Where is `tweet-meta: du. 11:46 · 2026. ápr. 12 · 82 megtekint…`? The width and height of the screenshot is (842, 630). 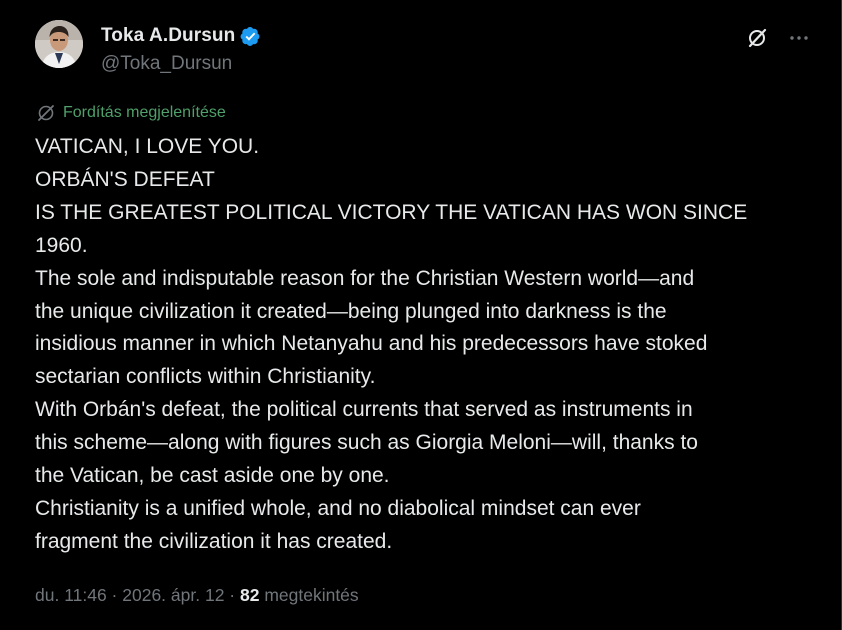
tweet-meta: du. 11:46 · 2026. ápr. 12 · 82 megtekint… is located at coordinates (197, 595).